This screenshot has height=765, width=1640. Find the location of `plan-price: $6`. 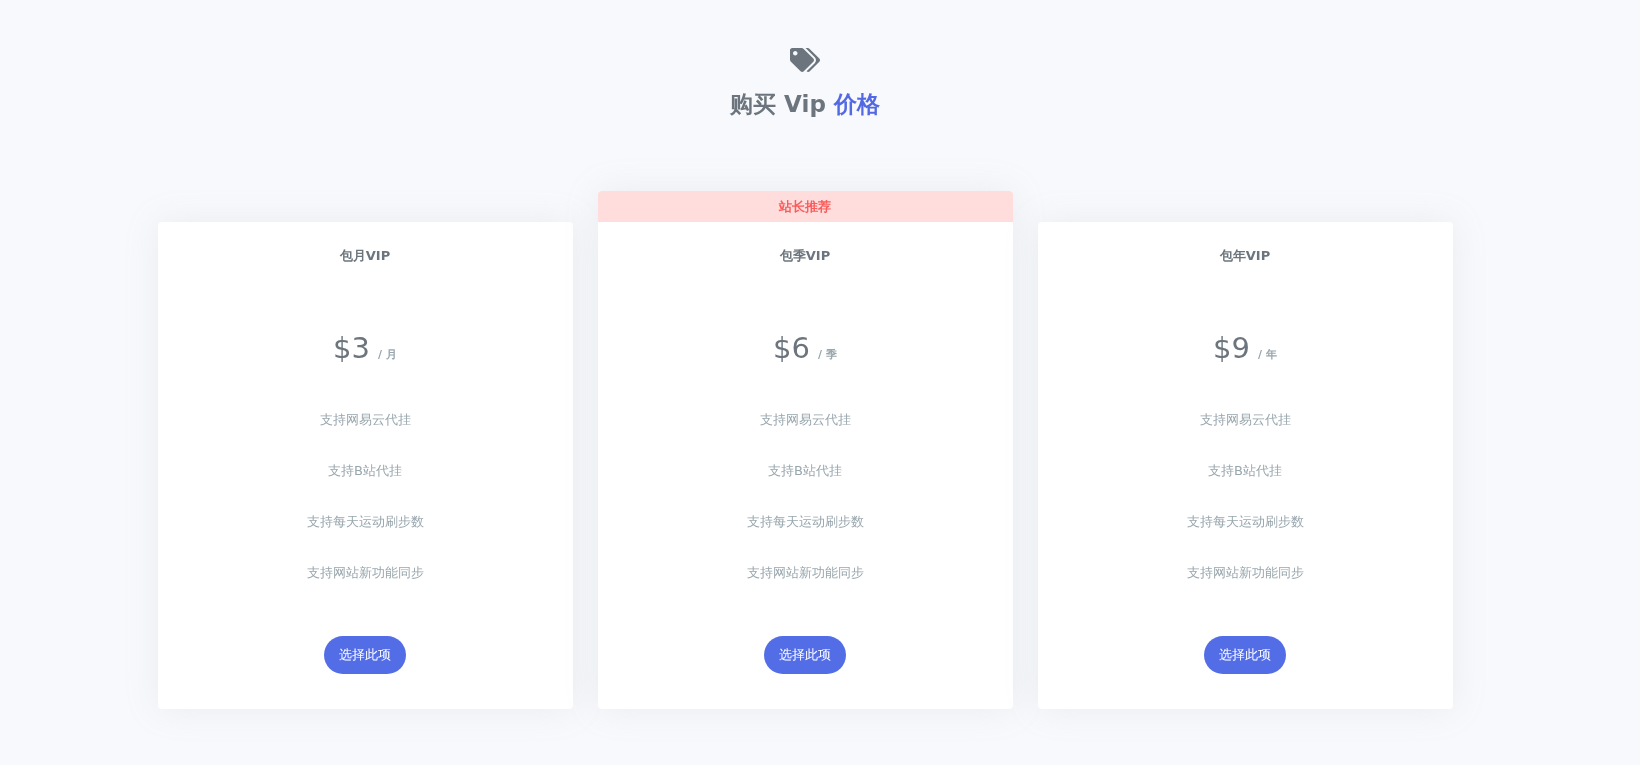

plan-price: $6 is located at coordinates (791, 348).